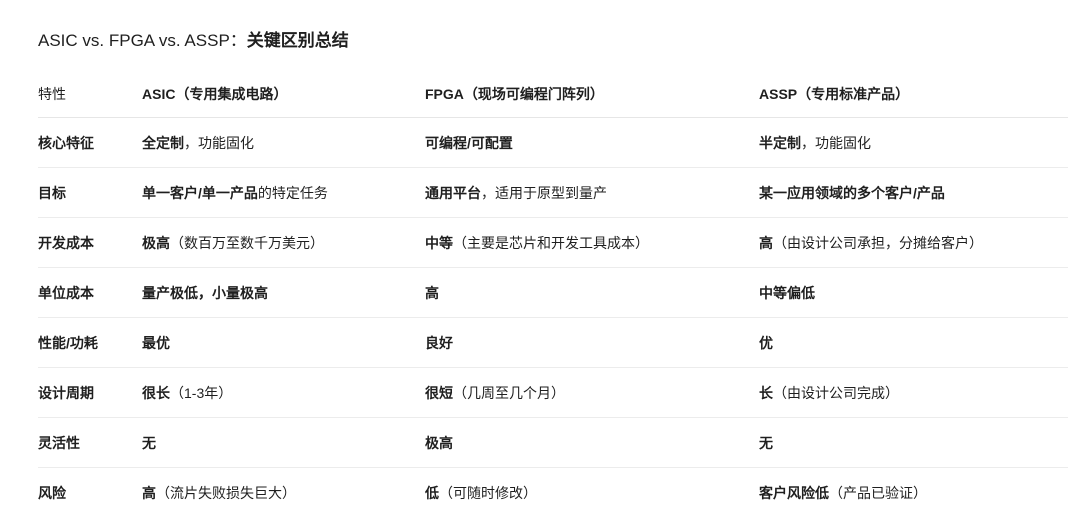 The image size is (1068, 525). What do you see at coordinates (544, 192) in the screenshot?
I see `cell-detail: ，适用于原型到量产` at bounding box center [544, 192].